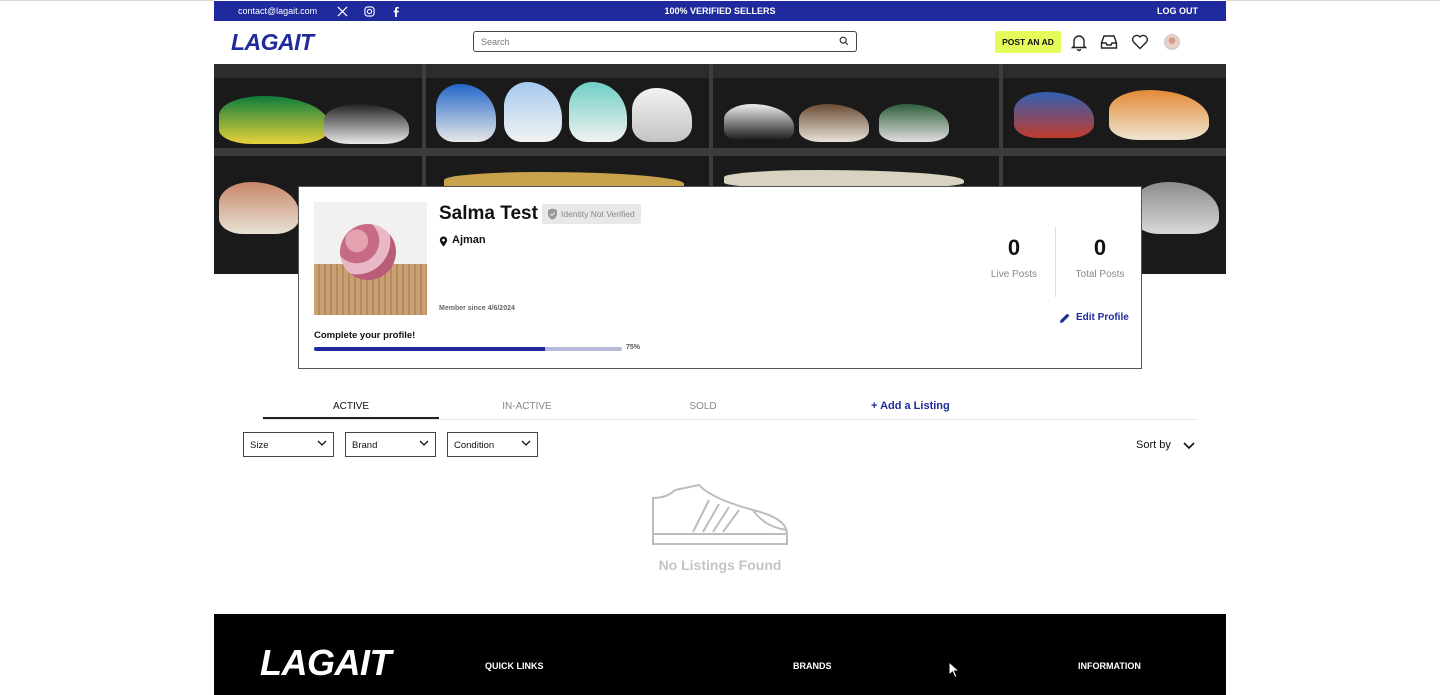 The width and height of the screenshot is (1440, 695). What do you see at coordinates (1065, 318) in the screenshot?
I see `pencil-icon` at bounding box center [1065, 318].